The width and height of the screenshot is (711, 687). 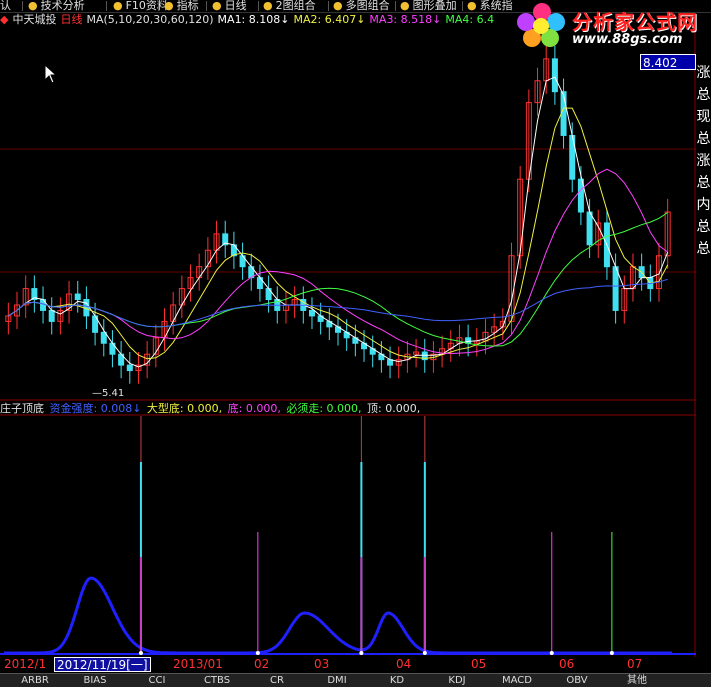 I want to click on tab-arbr: ARBR, so click(x=35, y=680).